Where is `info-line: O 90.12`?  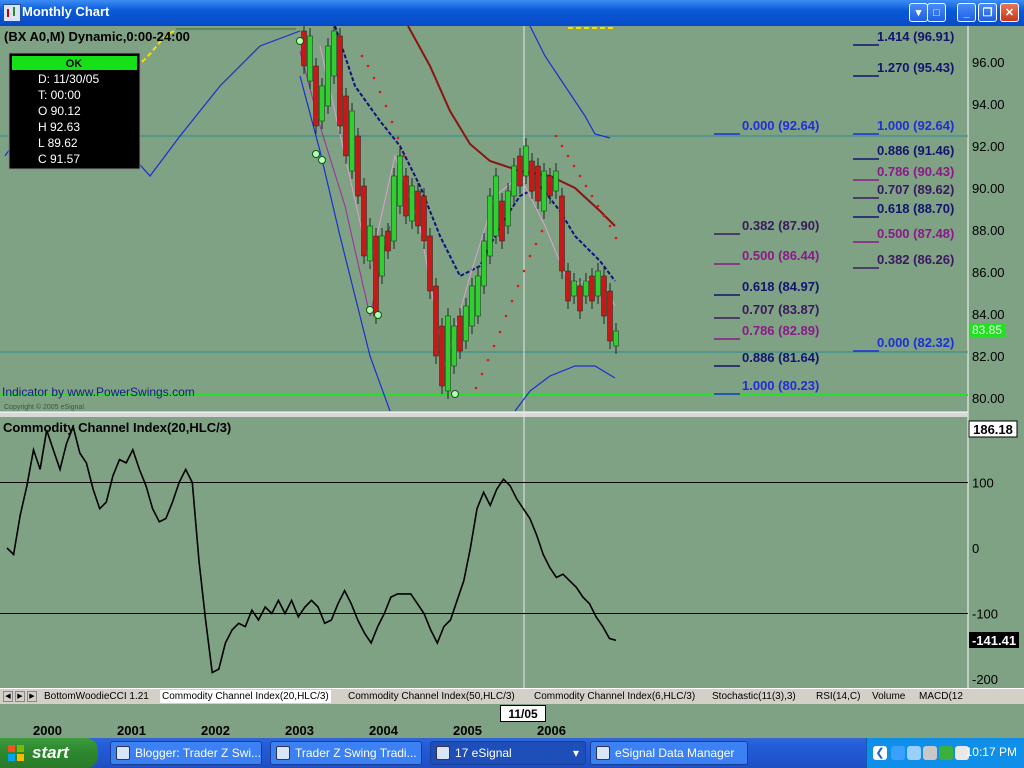
info-line: O 90.12 is located at coordinates (59, 111).